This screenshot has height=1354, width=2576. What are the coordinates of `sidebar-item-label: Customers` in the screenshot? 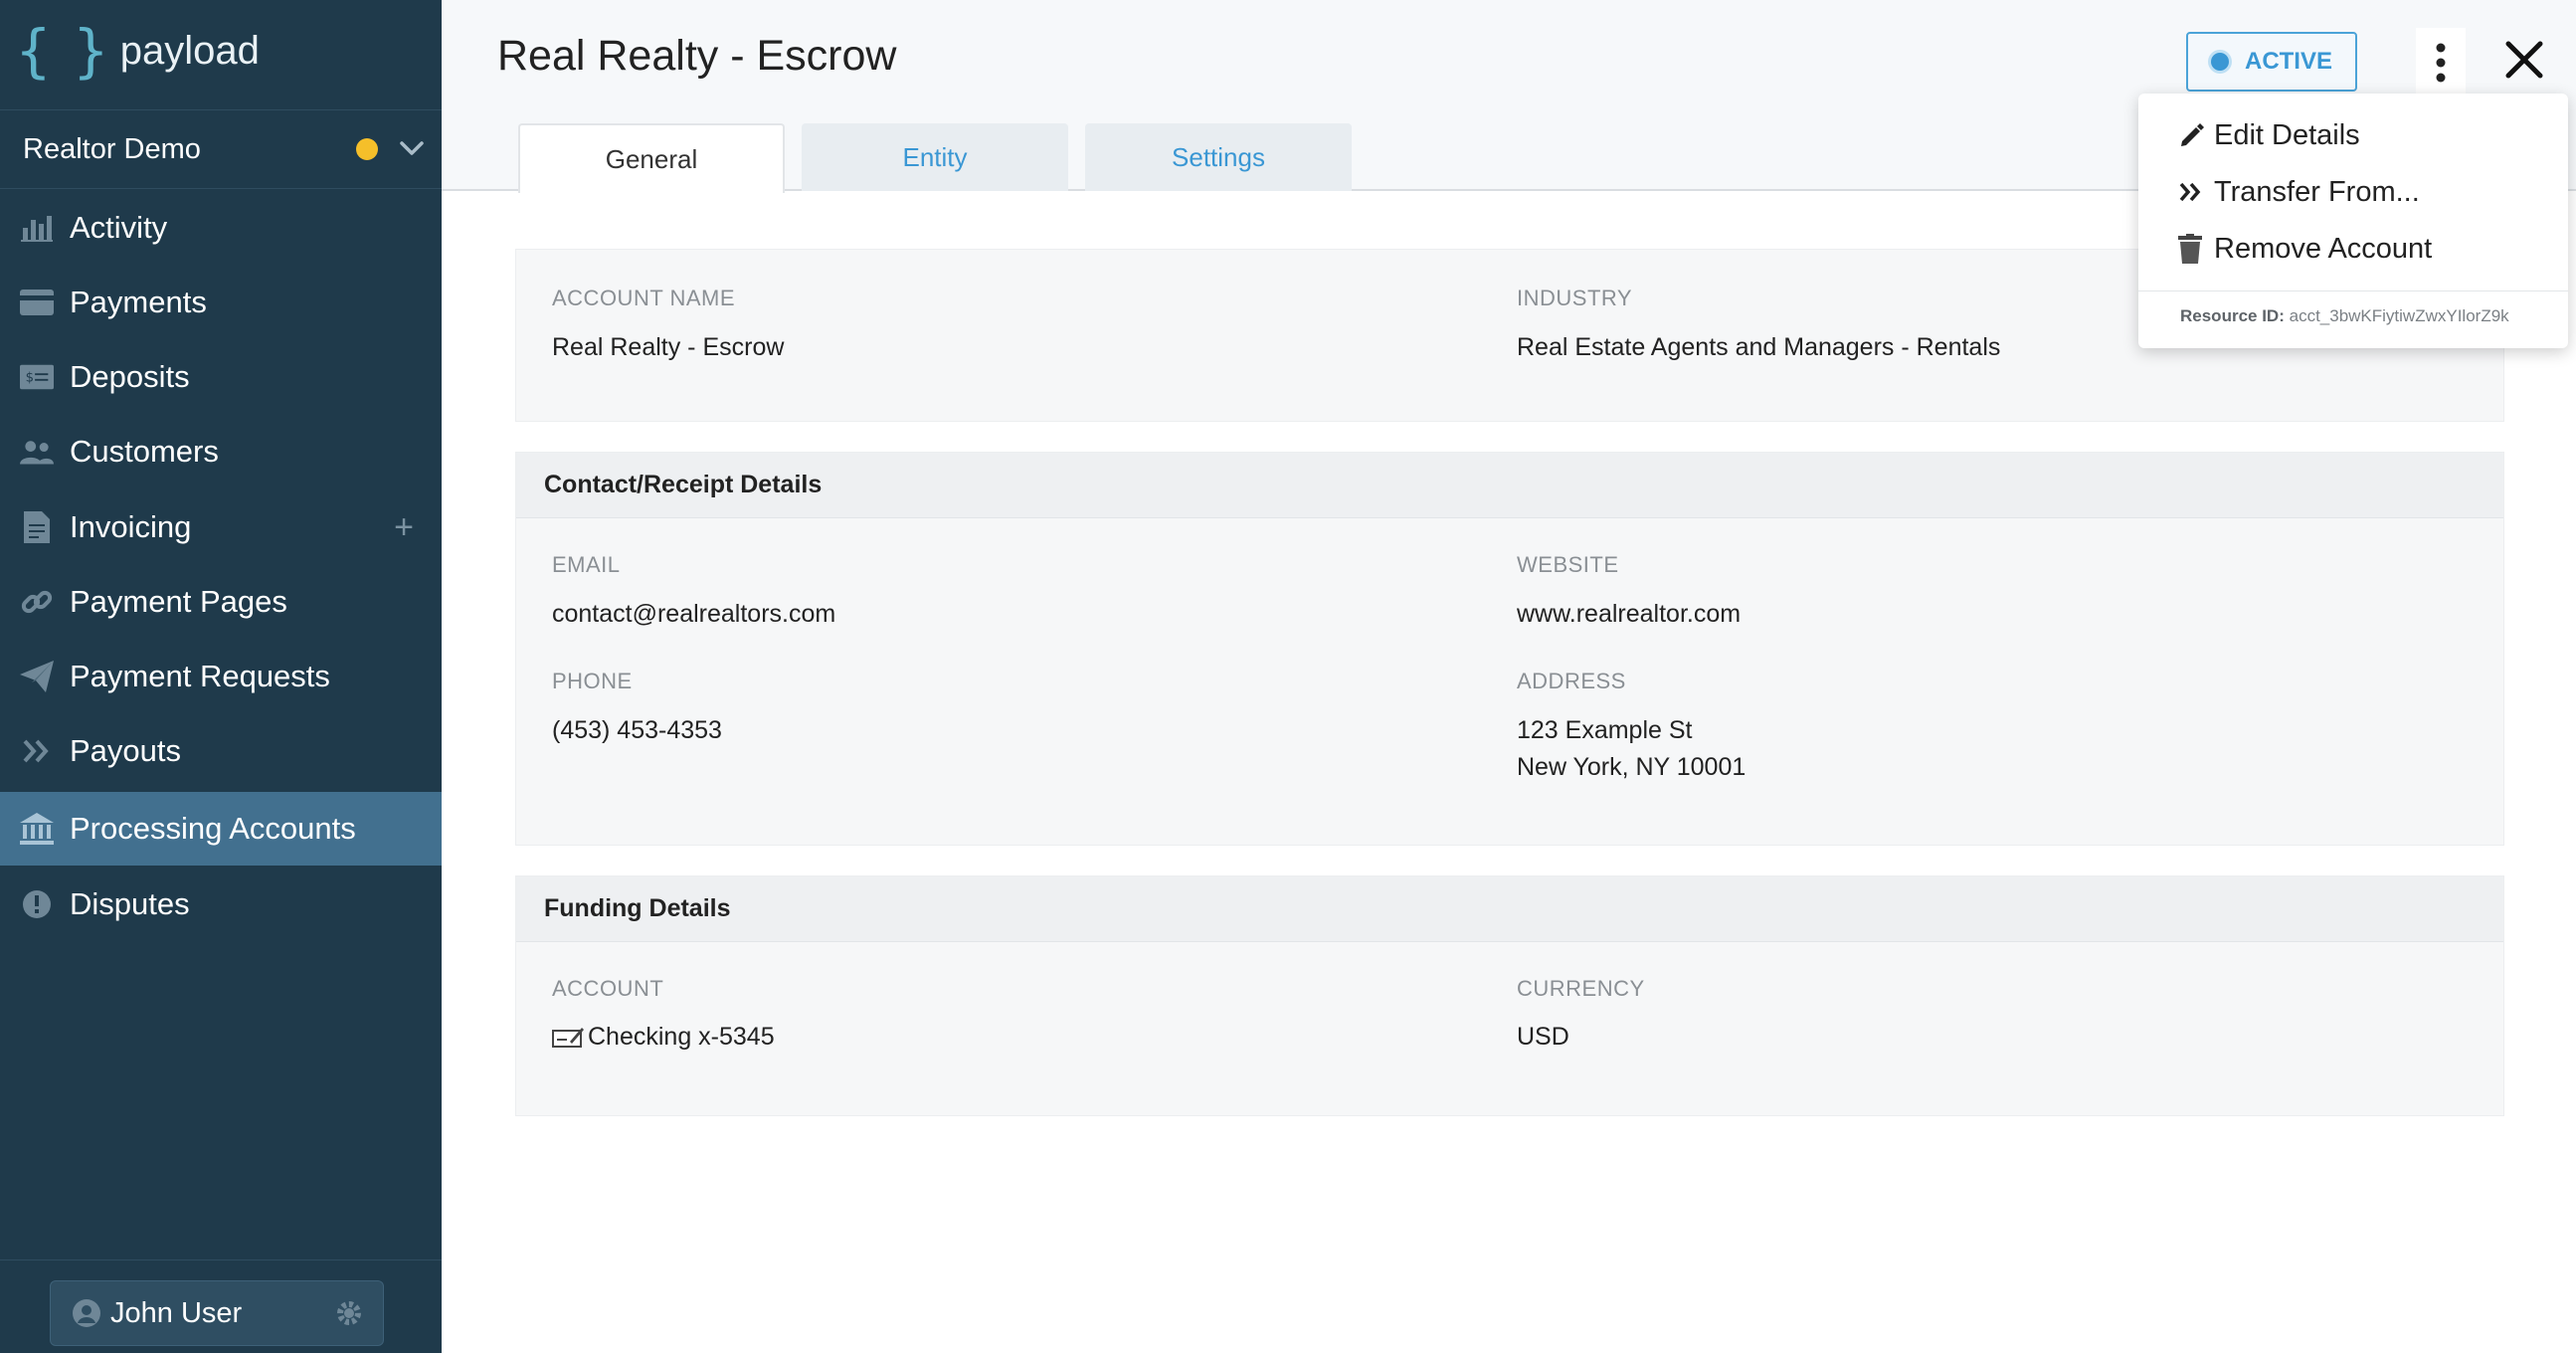 It's located at (144, 451).